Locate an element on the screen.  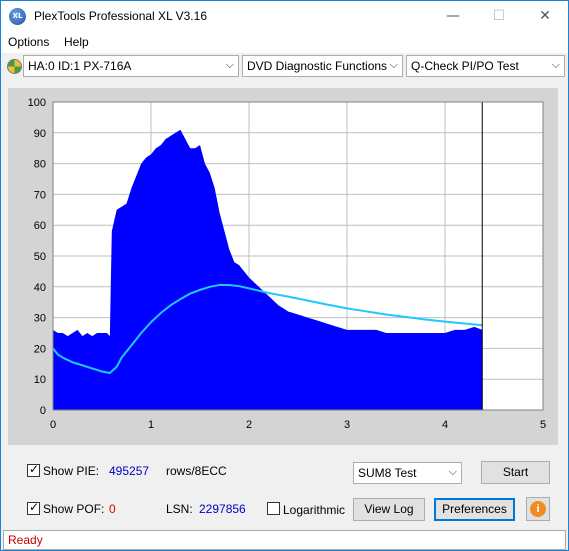
info-icon: i is located at coordinates (538, 509).